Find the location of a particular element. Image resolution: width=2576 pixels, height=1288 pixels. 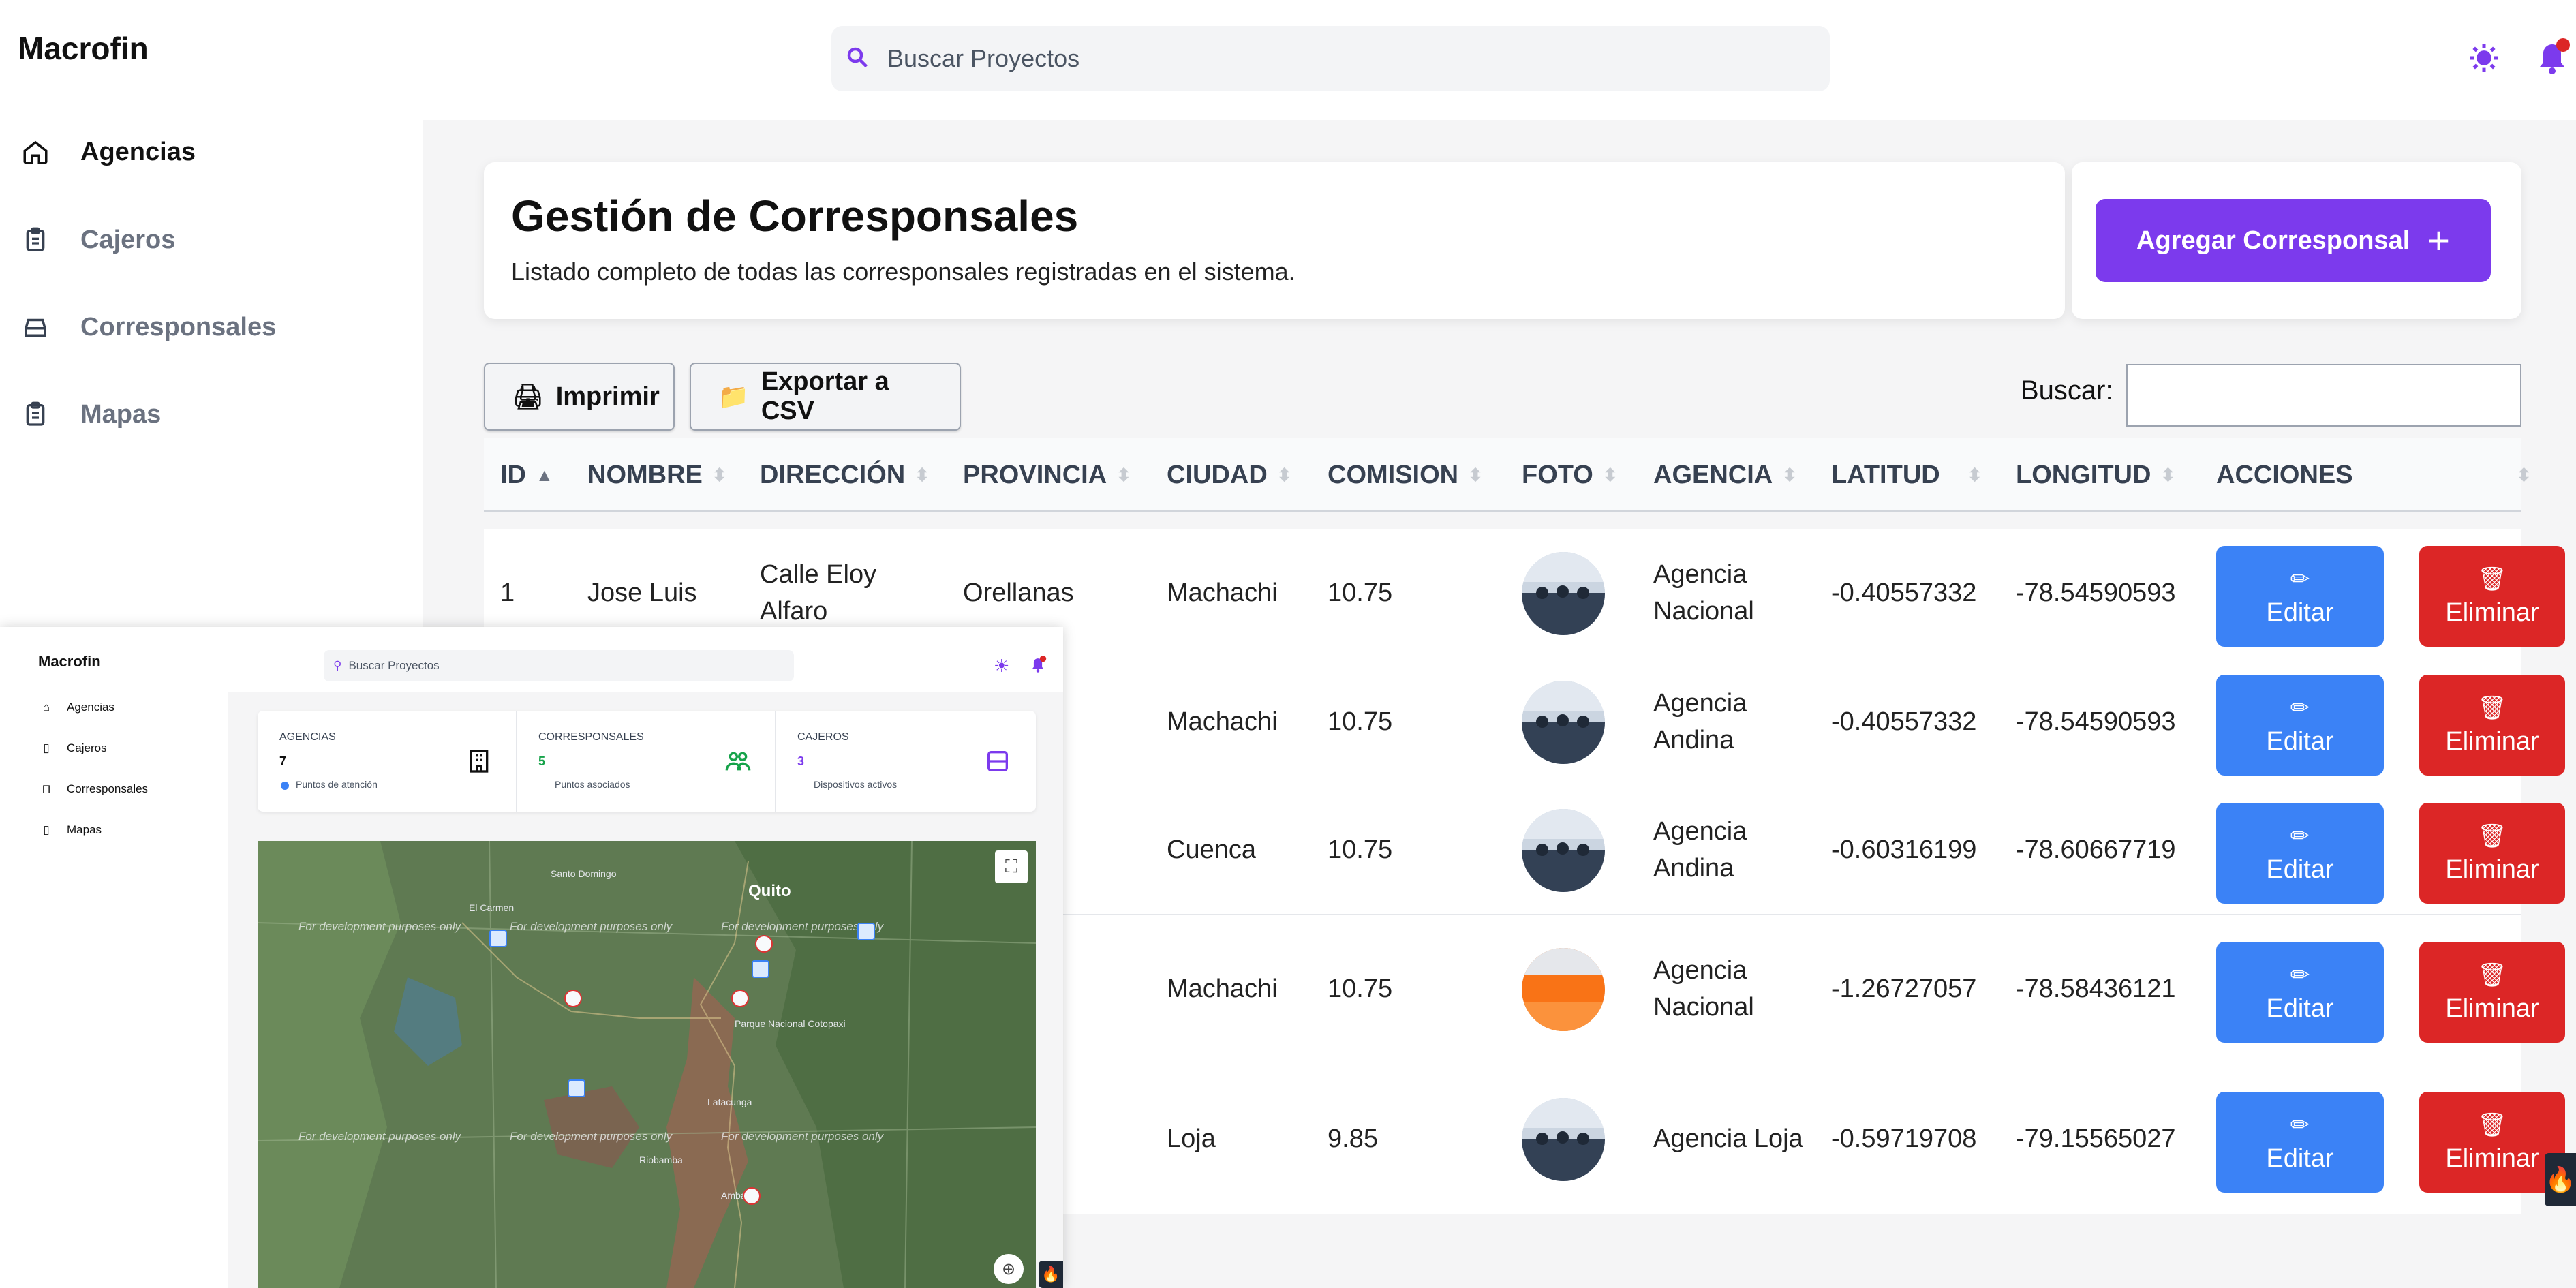

overlay-nav-corresponsales: ⊓ Corresponsales is located at coordinates (93, 789).